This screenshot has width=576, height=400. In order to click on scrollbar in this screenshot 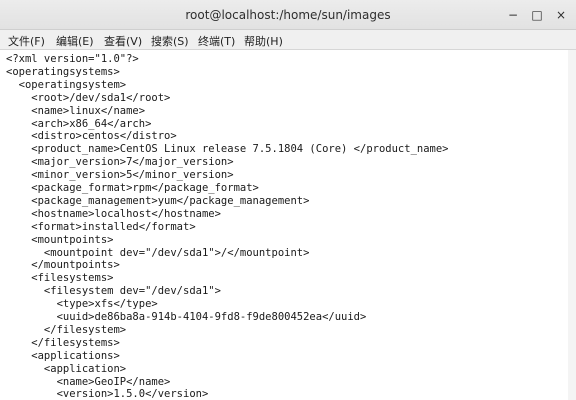, I will do `click(572, 225)`.